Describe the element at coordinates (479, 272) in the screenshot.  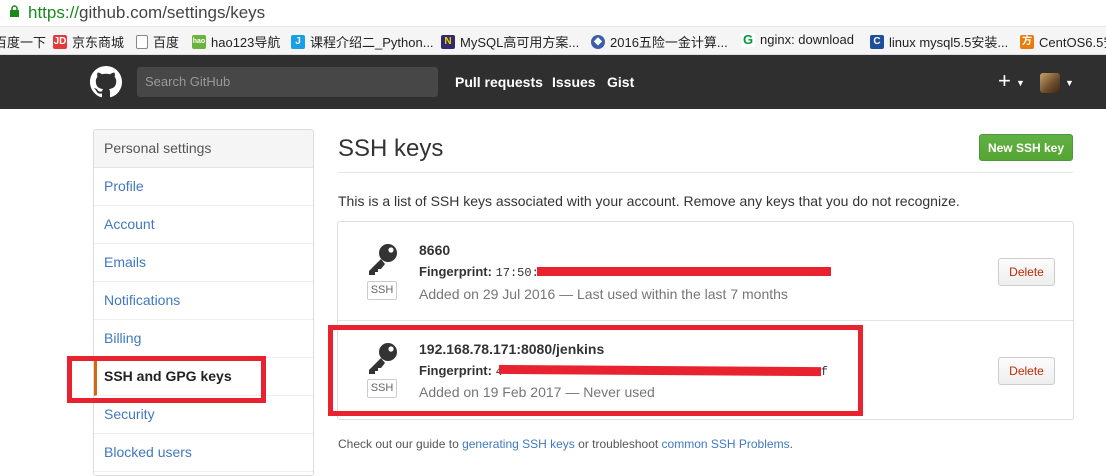
I see `key-fingerprint: Fingerprint: 17:50:` at that location.